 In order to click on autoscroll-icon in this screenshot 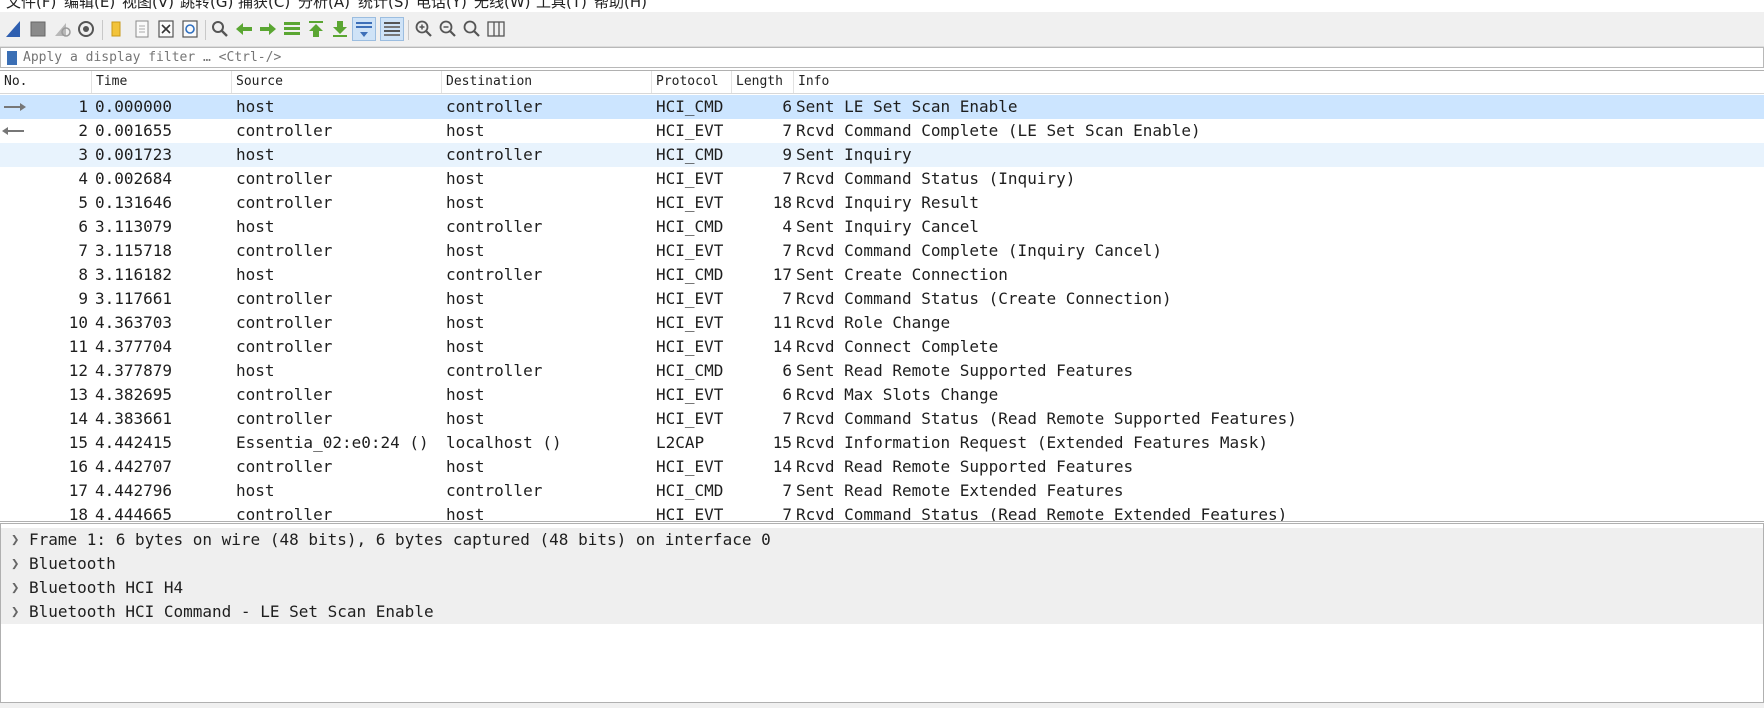, I will do `click(364, 29)`.